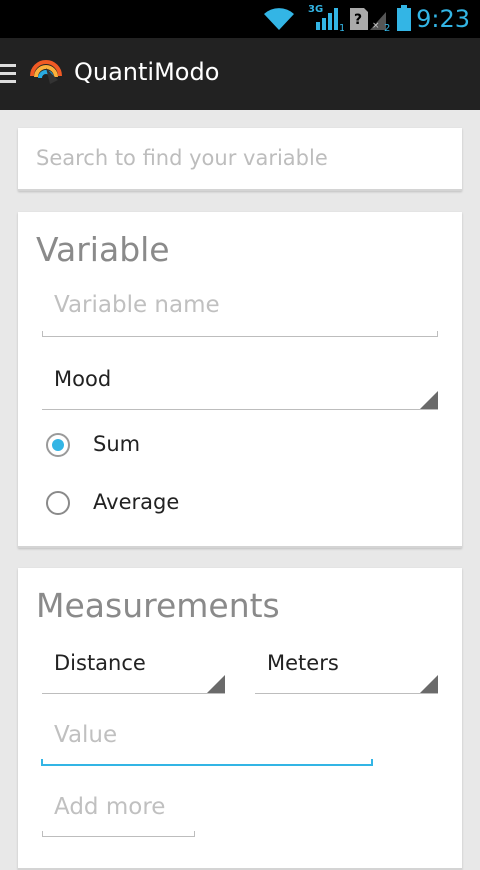  Describe the element at coordinates (387, 27) in the screenshot. I see `svg-text: 2` at that location.